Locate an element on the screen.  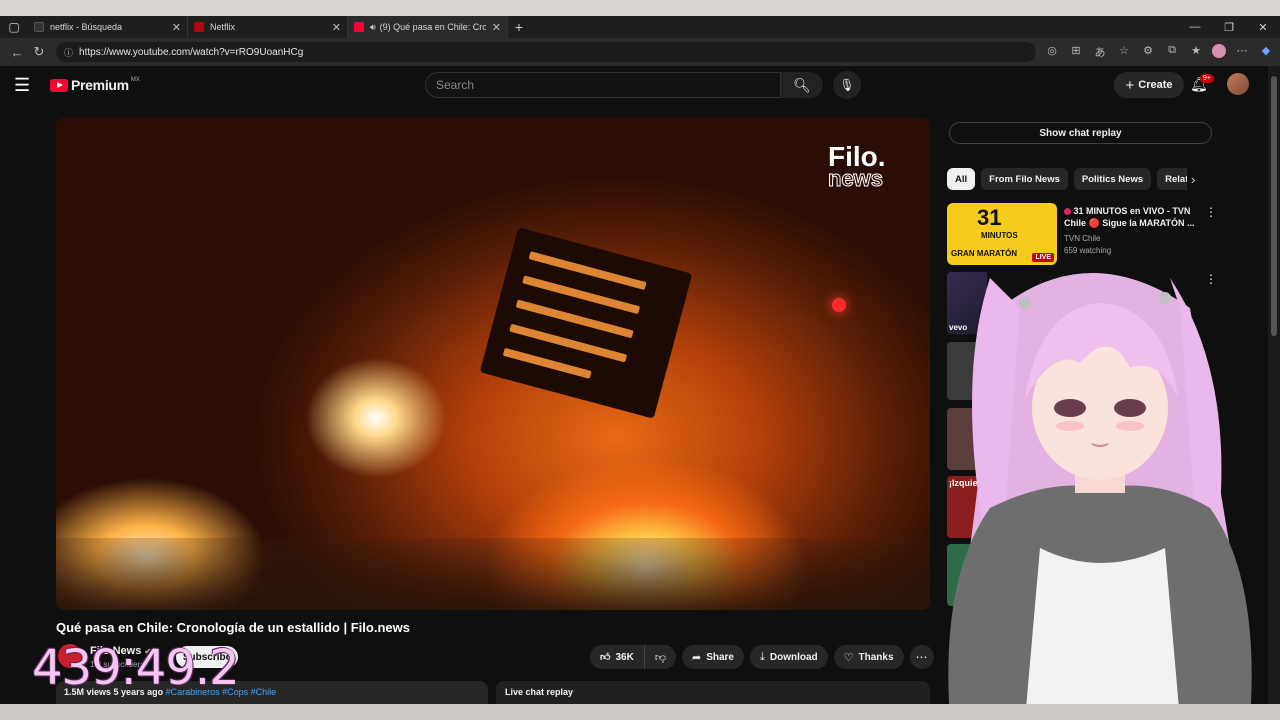
favorite-star-icon: ☆ is located at coordinates (1124, 52).